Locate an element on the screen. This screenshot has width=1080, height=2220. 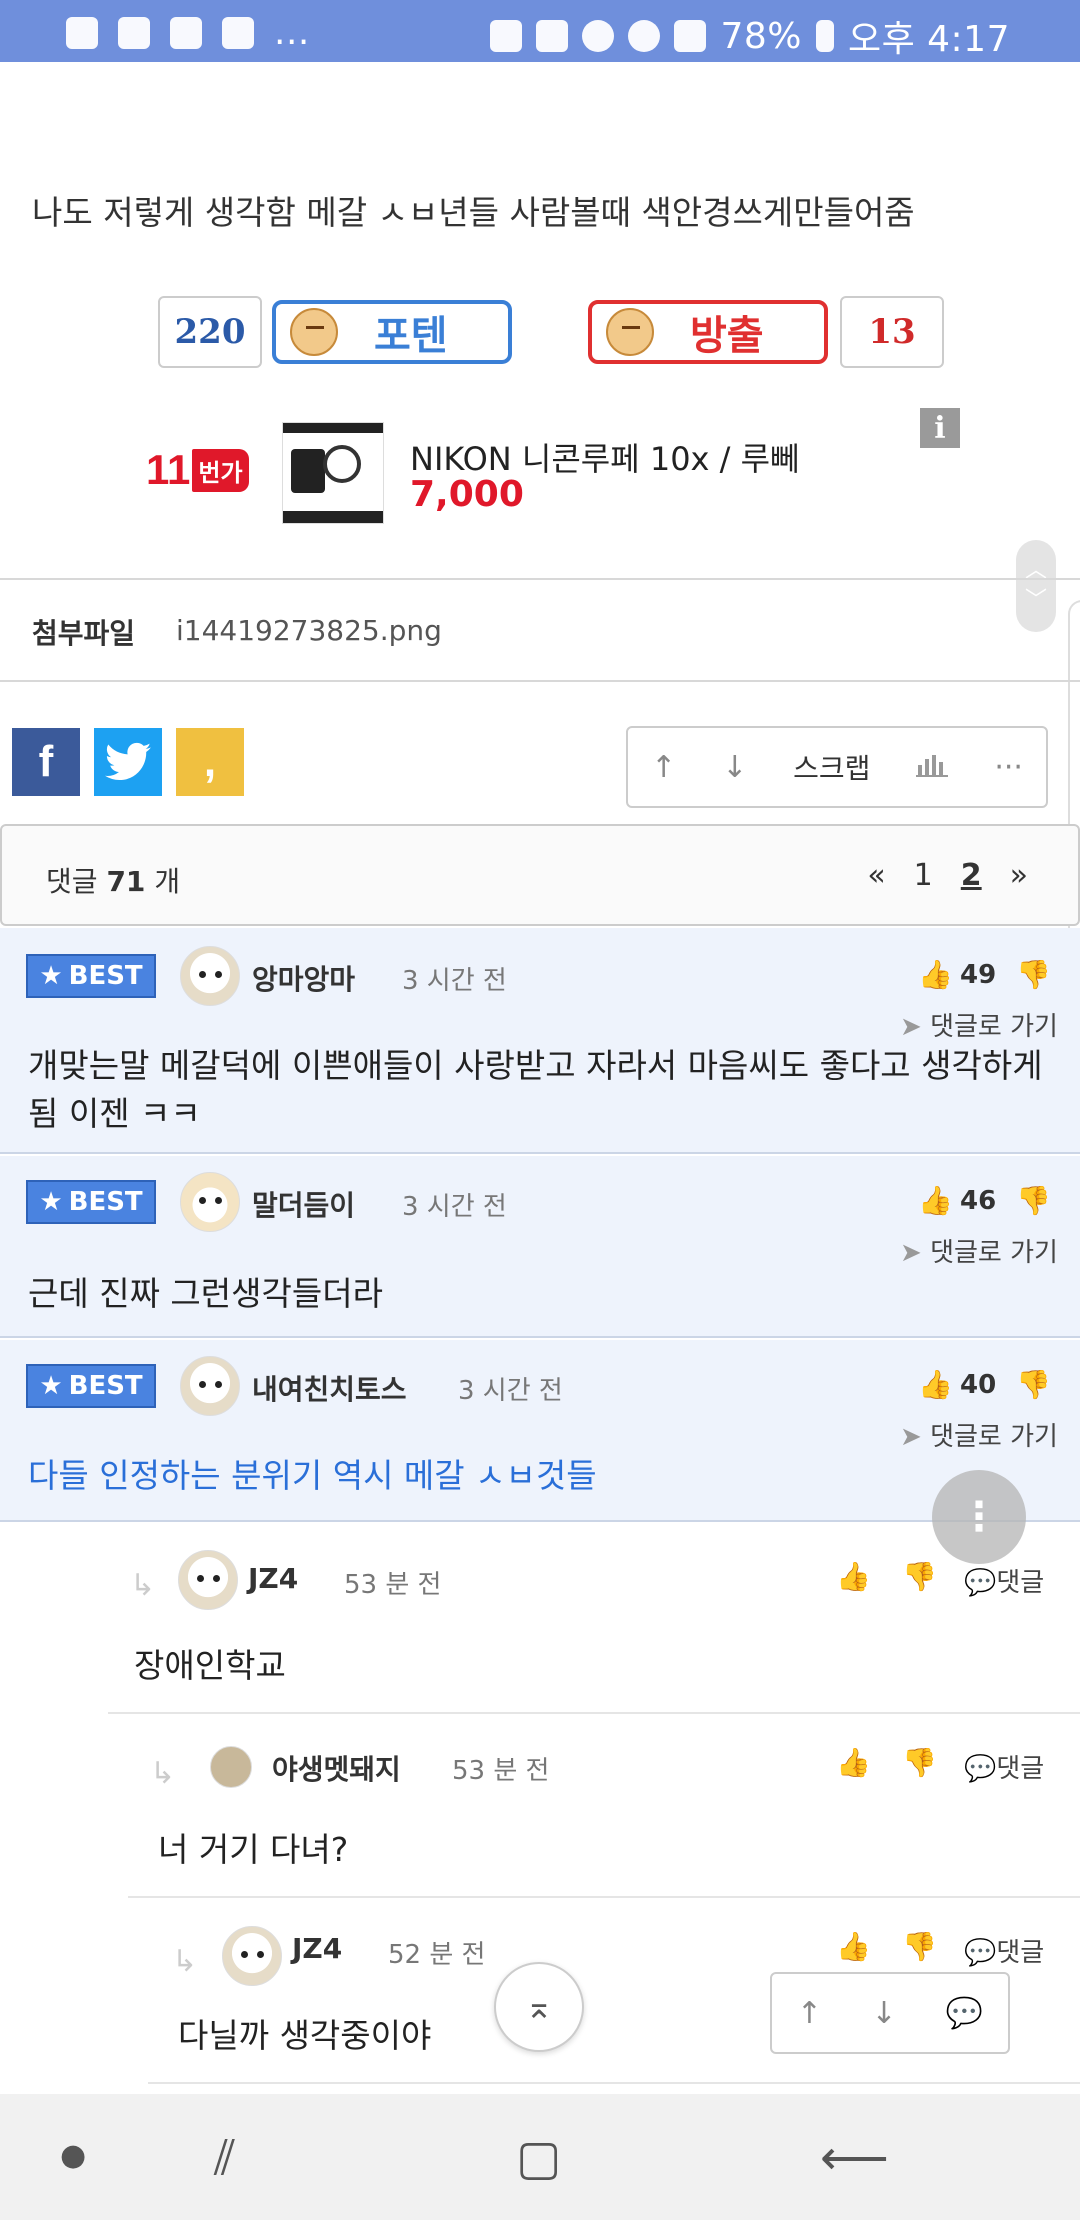
facebook-share-button: f is located at coordinates (46, 762).